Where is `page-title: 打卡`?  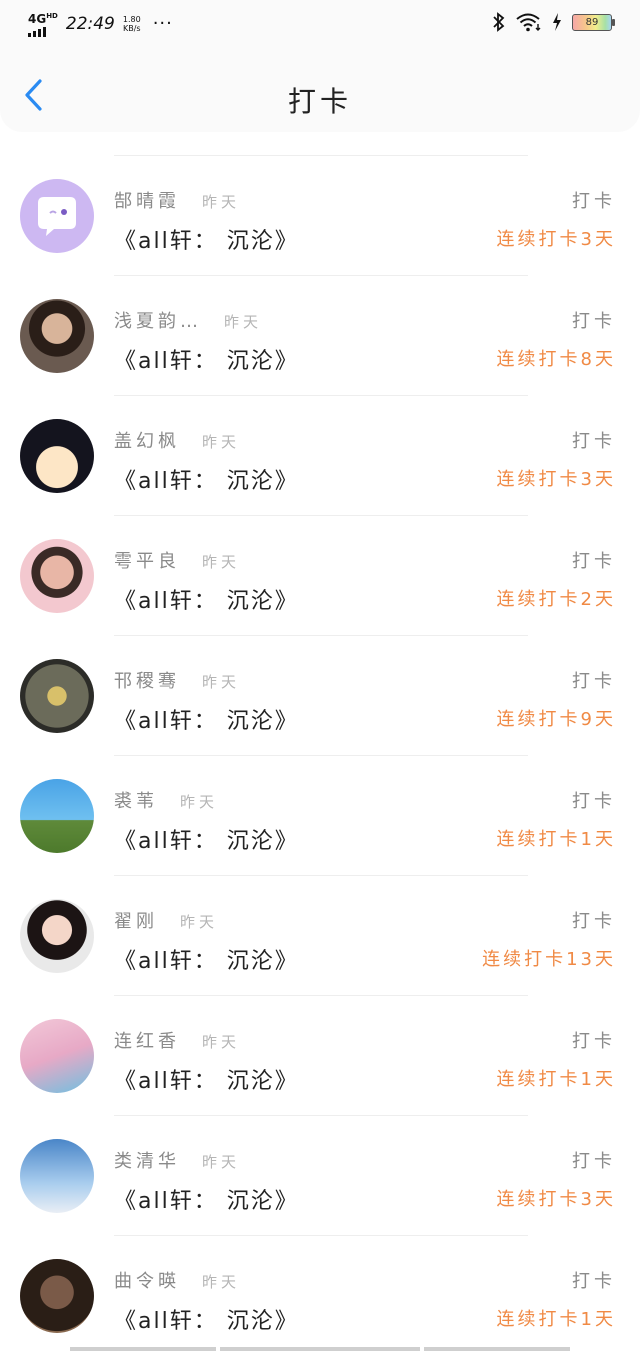 page-title: 打卡 is located at coordinates (319, 101).